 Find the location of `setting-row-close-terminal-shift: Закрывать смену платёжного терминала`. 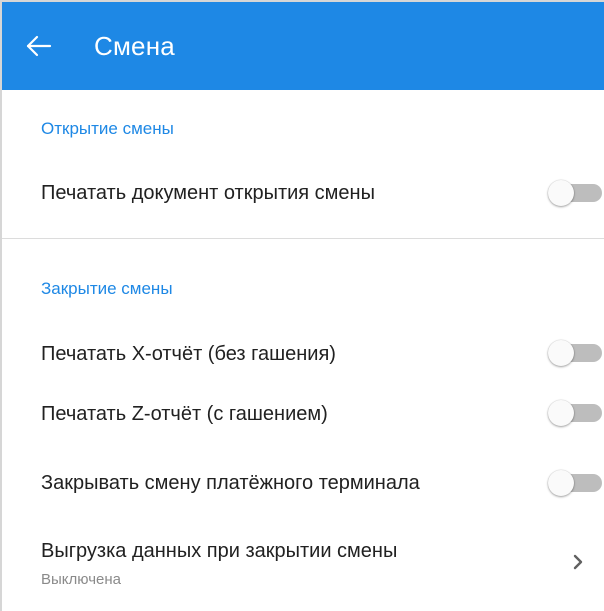

setting-row-close-terminal-shift: Закрывать смену платёжного терминала is located at coordinates (303, 483).